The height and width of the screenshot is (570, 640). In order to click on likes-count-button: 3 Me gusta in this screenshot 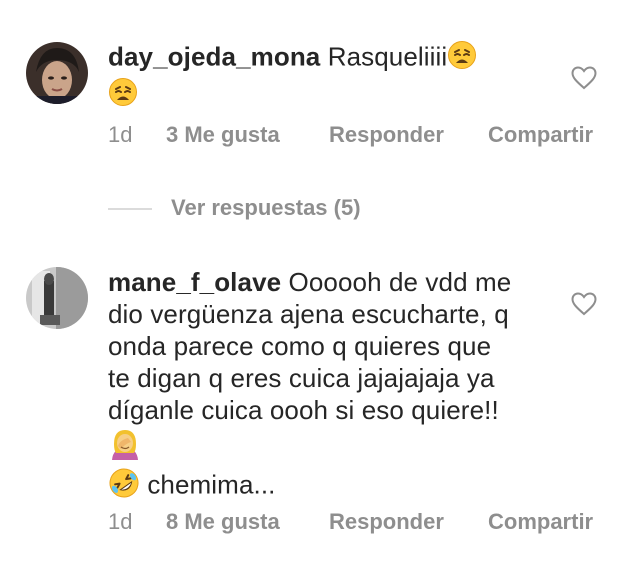, I will do `click(223, 135)`.